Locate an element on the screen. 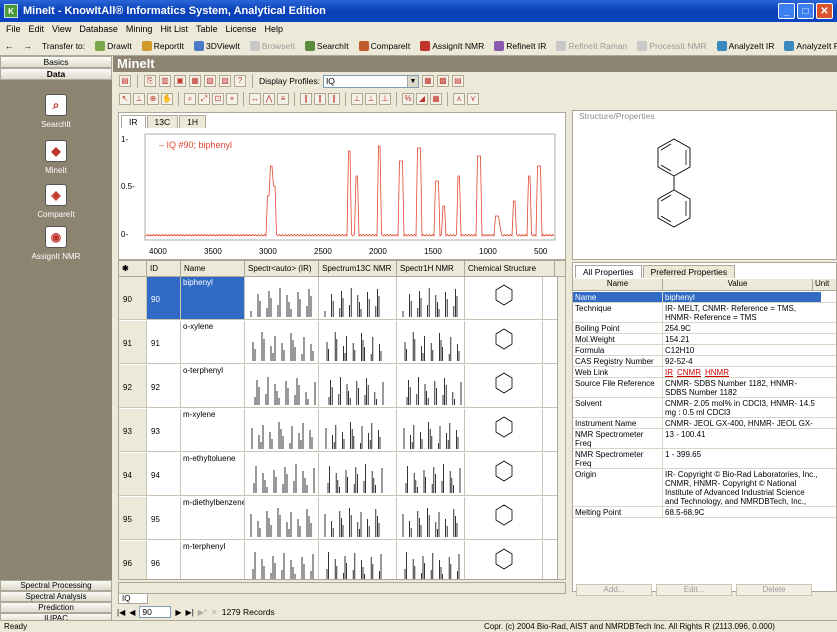 Image resolution: width=837 pixels, height=632 pixels. grid-view-icon: ▦ is located at coordinates (427, 81).